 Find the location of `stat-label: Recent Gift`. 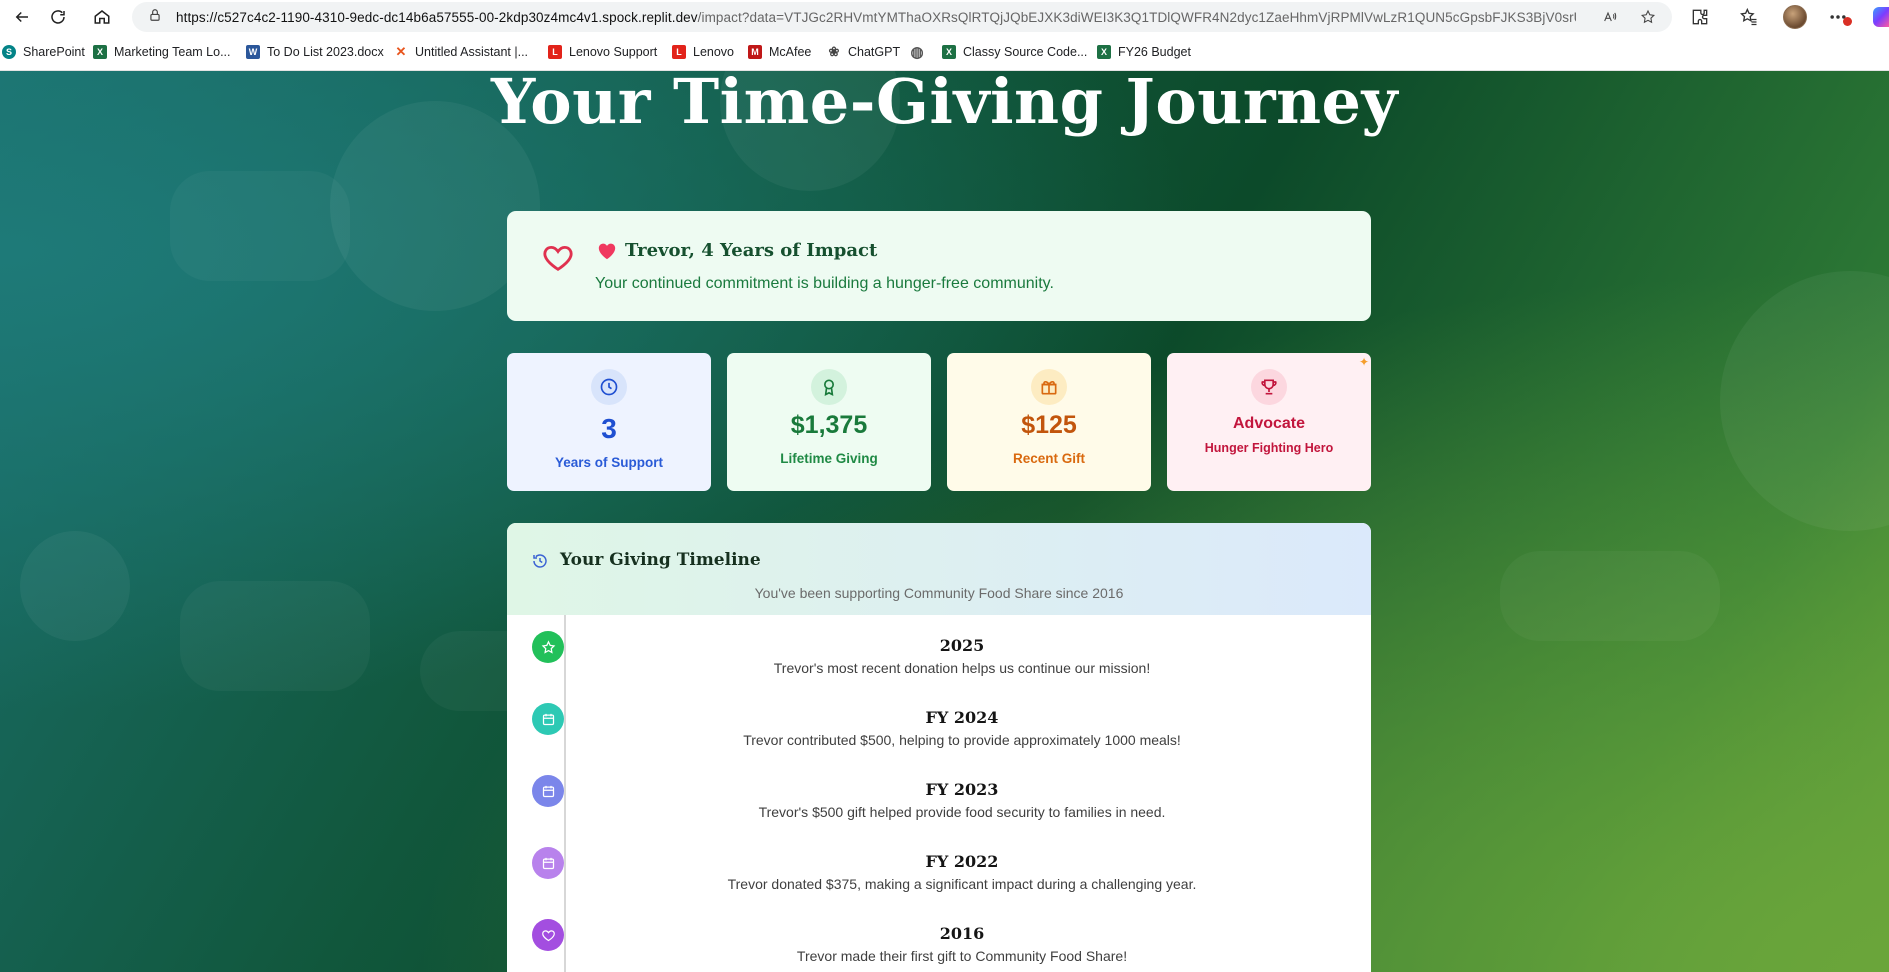

stat-label: Recent Gift is located at coordinates (1048, 458).